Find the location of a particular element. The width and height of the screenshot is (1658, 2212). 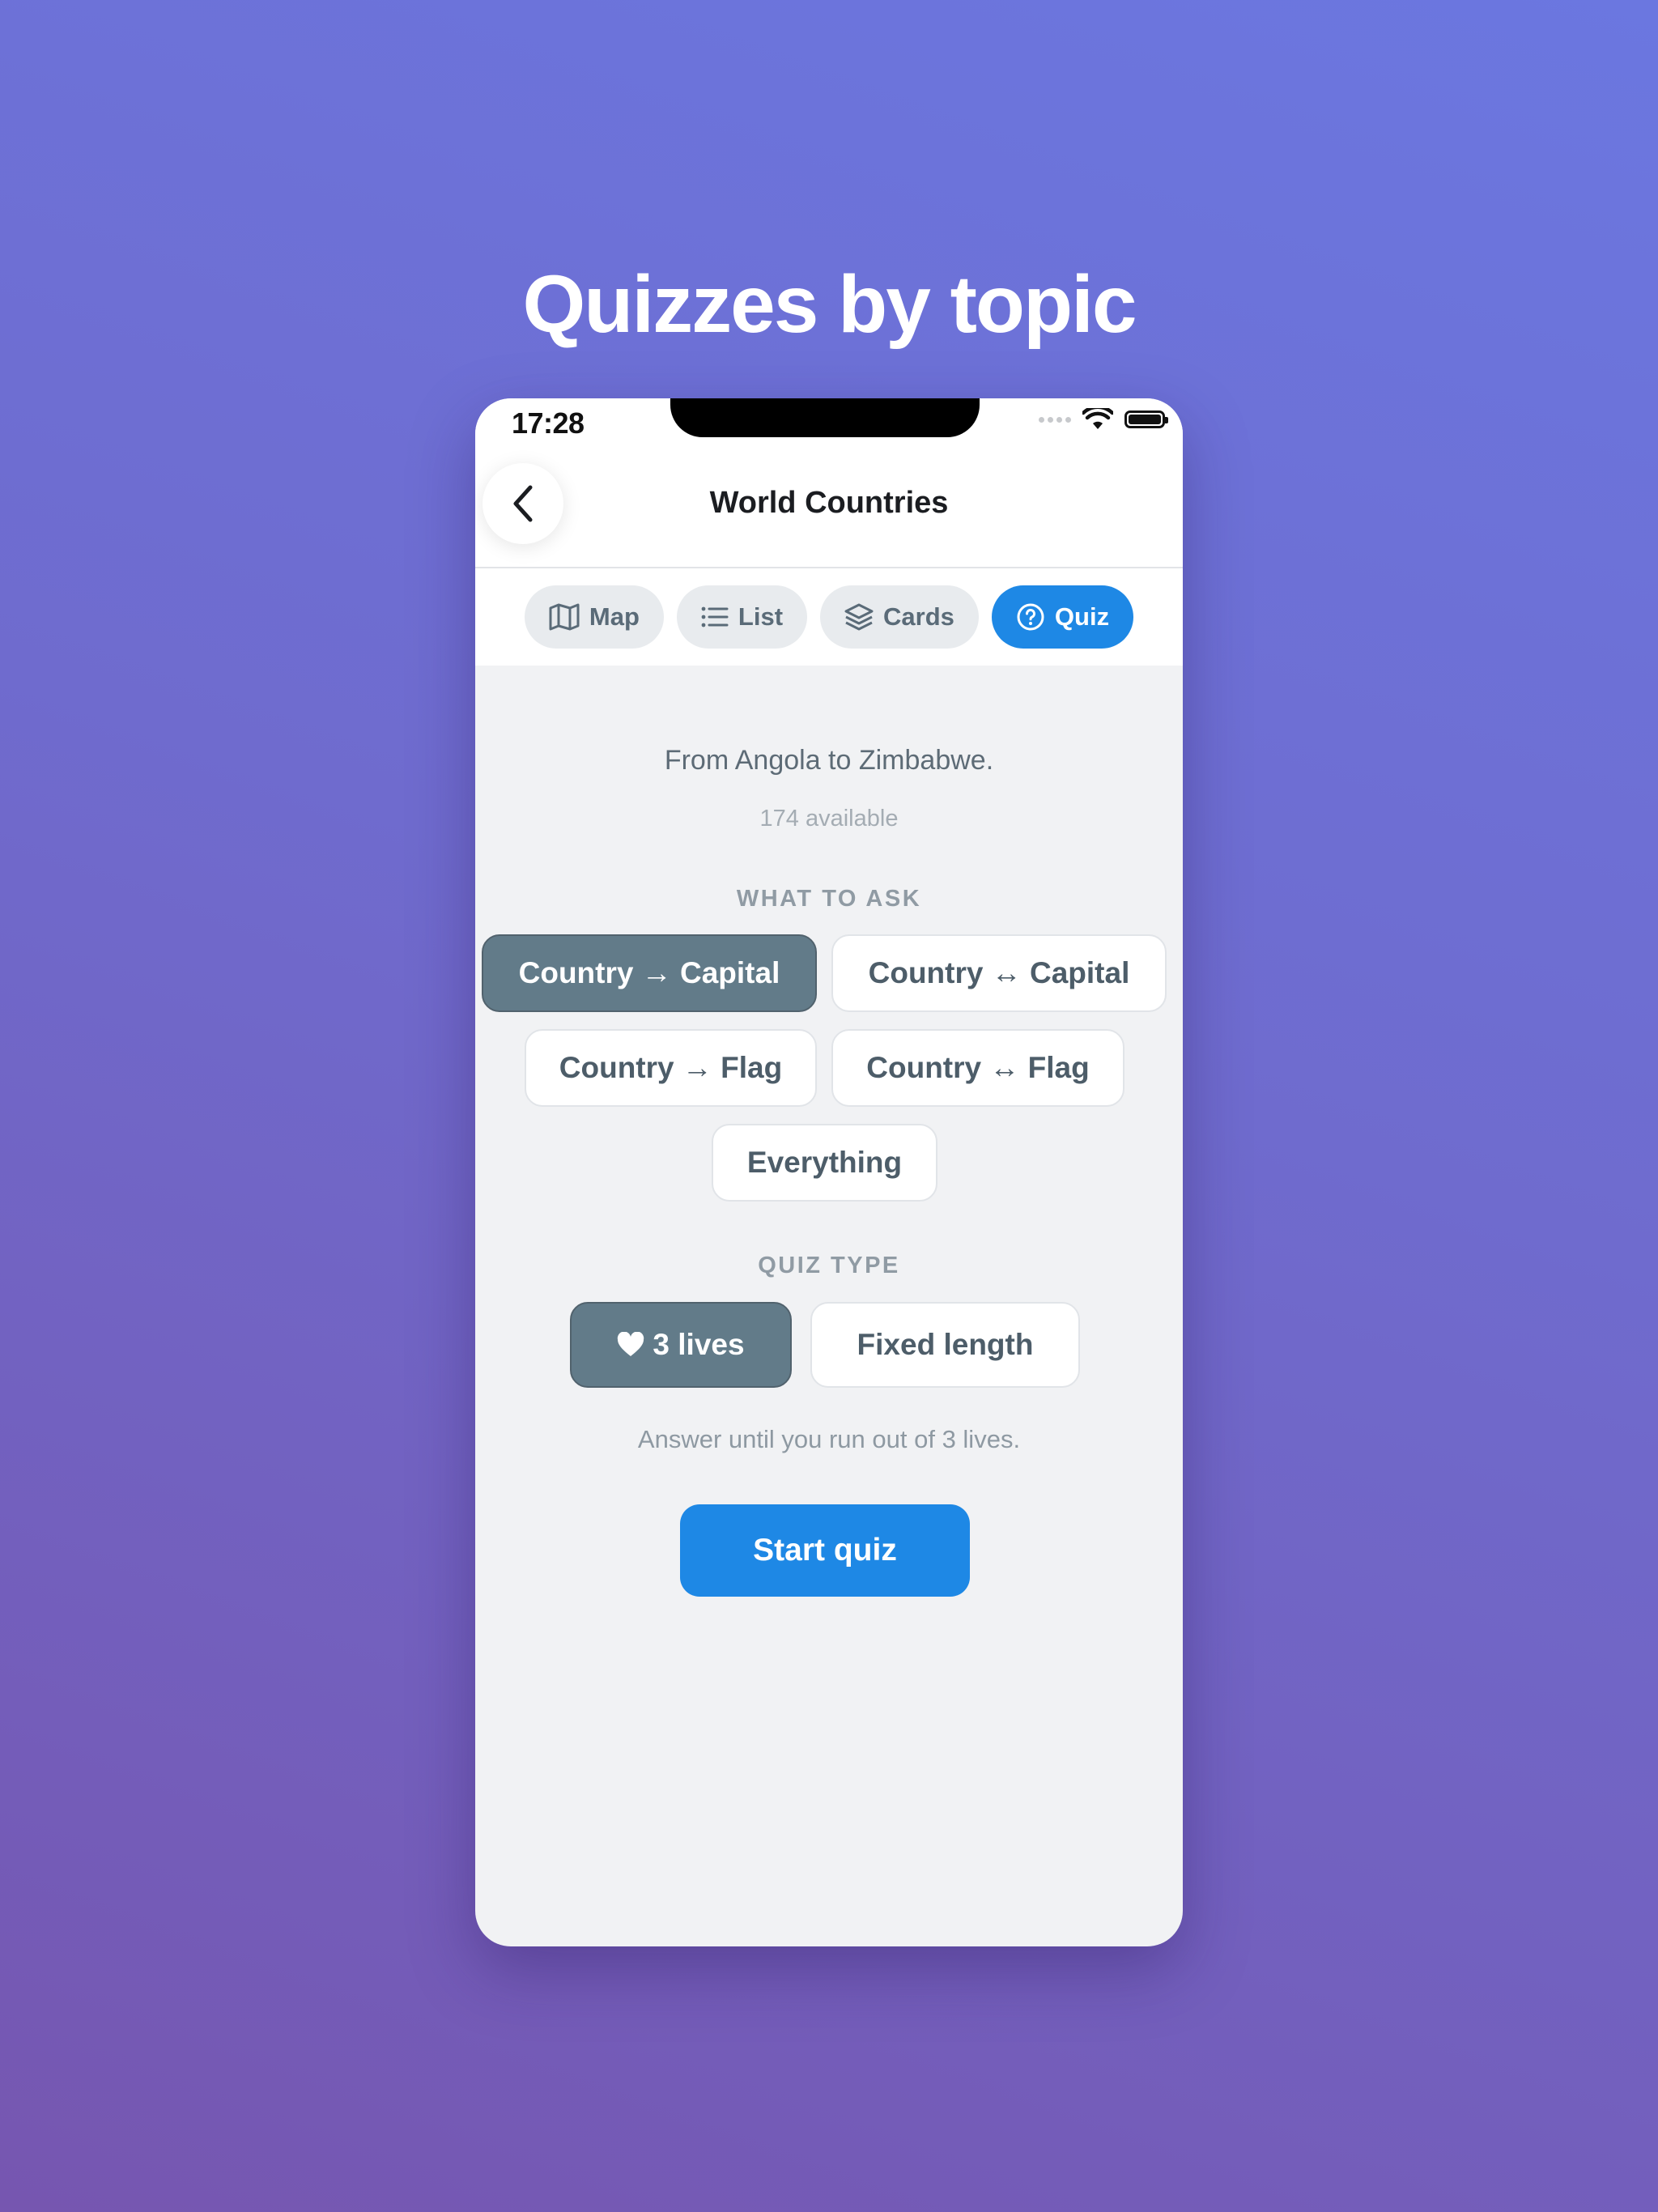

nav-divider is located at coordinates (829, 568).